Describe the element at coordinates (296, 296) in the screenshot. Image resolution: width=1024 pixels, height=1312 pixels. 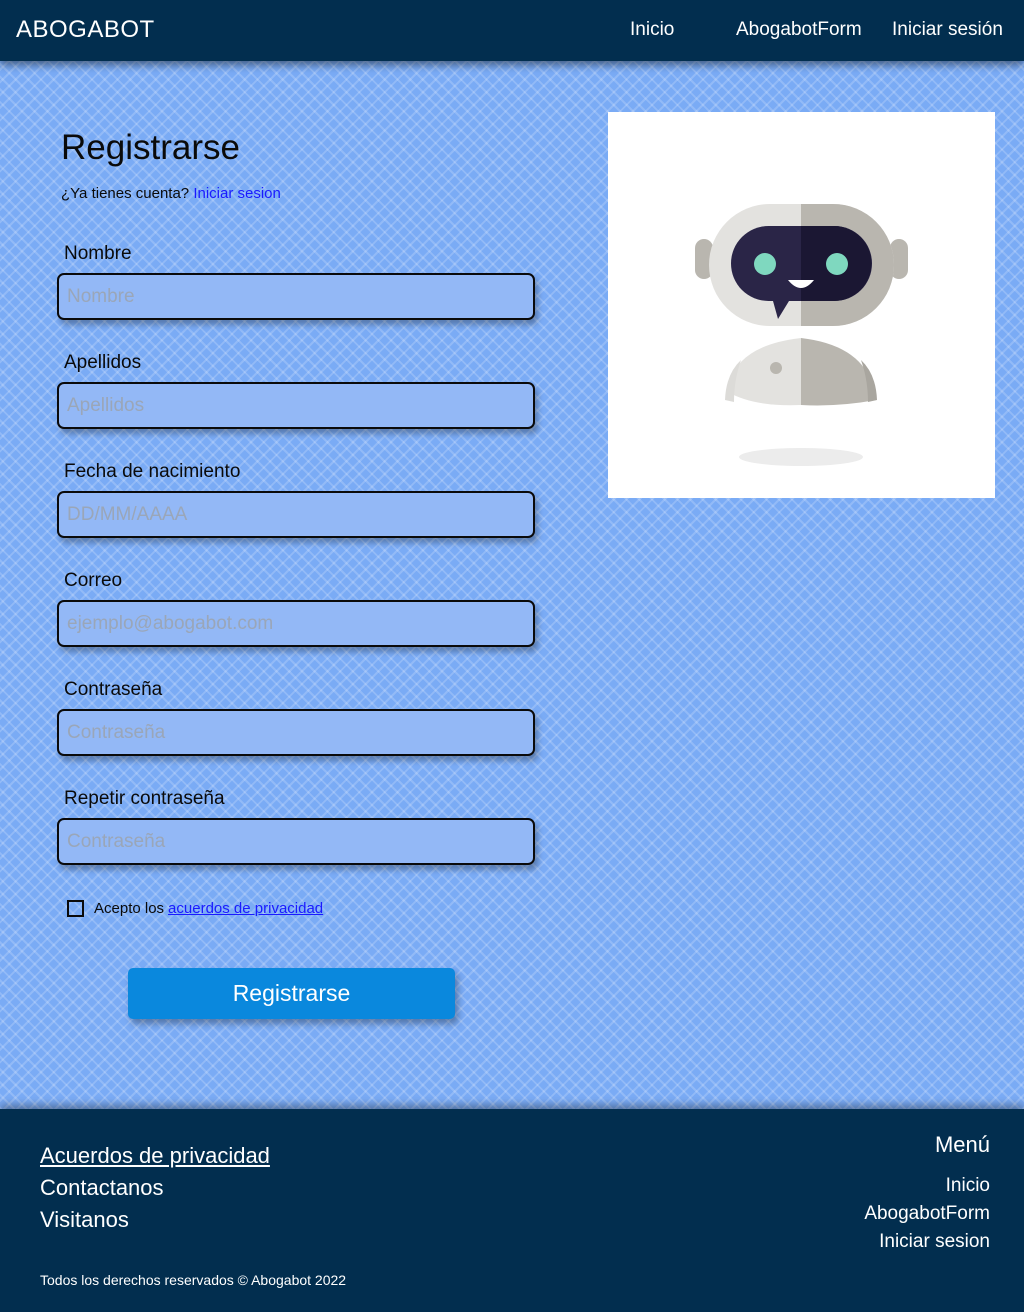
I see `nombre-input` at that location.